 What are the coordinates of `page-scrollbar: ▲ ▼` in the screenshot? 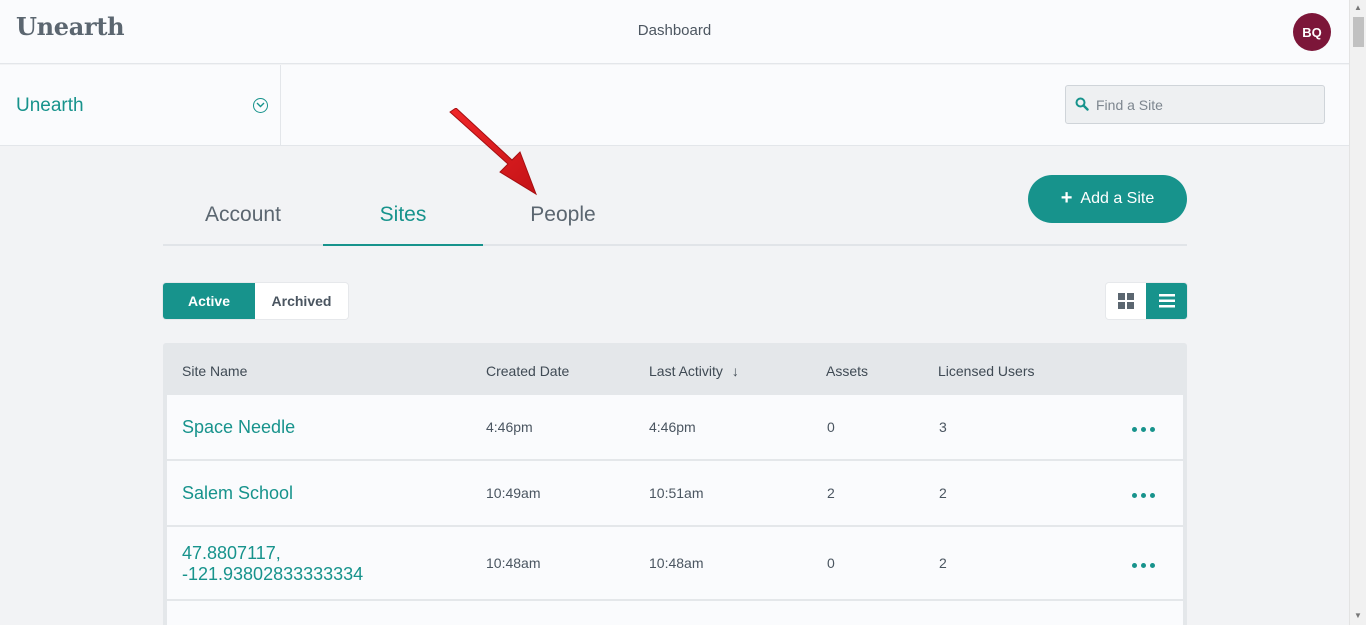 It's located at (1357, 312).